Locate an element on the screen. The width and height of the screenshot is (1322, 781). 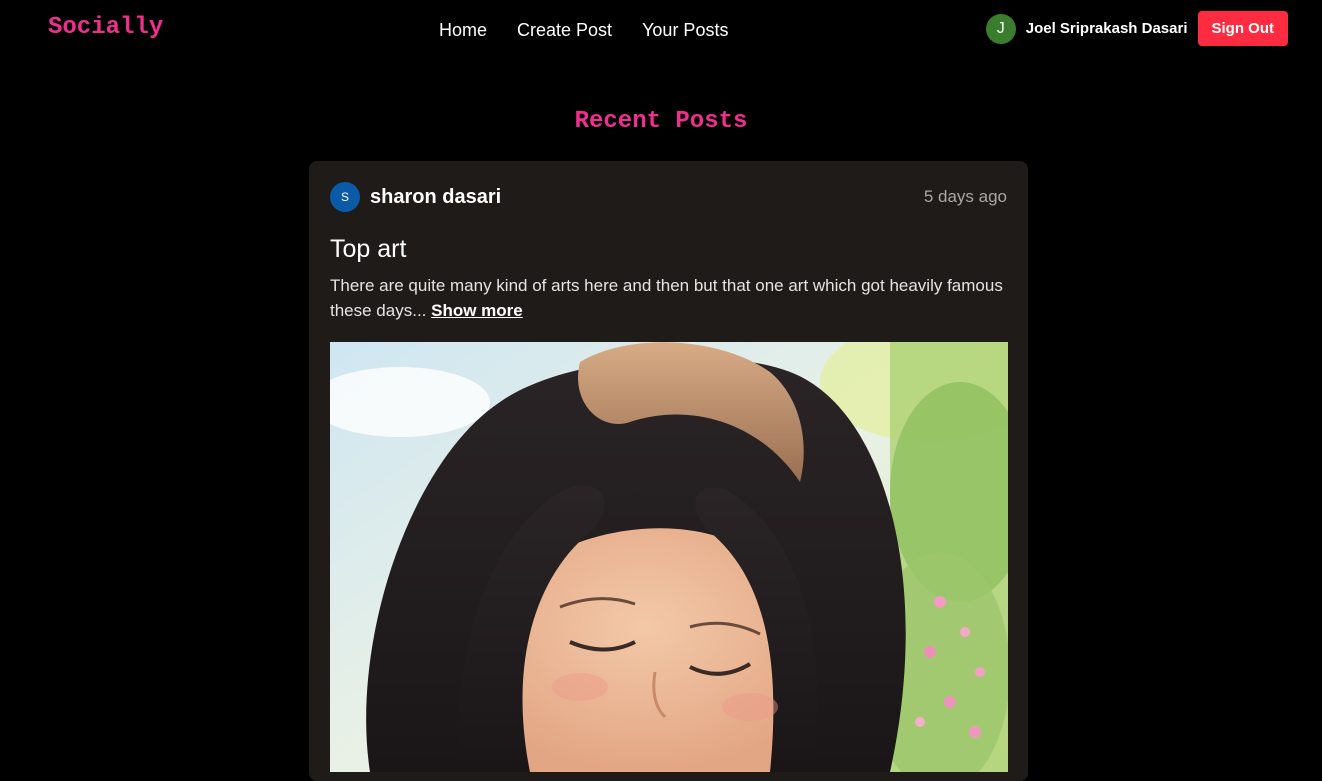
user-area: J Joel Sriprakash Dasari Sign Out is located at coordinates (1136, 28).